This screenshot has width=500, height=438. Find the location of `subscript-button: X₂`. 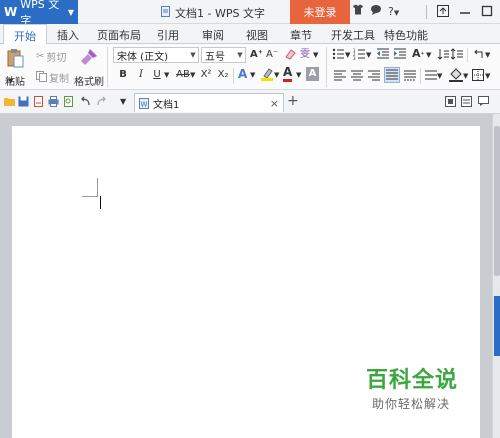

subscript-button: X₂ is located at coordinates (223, 75).